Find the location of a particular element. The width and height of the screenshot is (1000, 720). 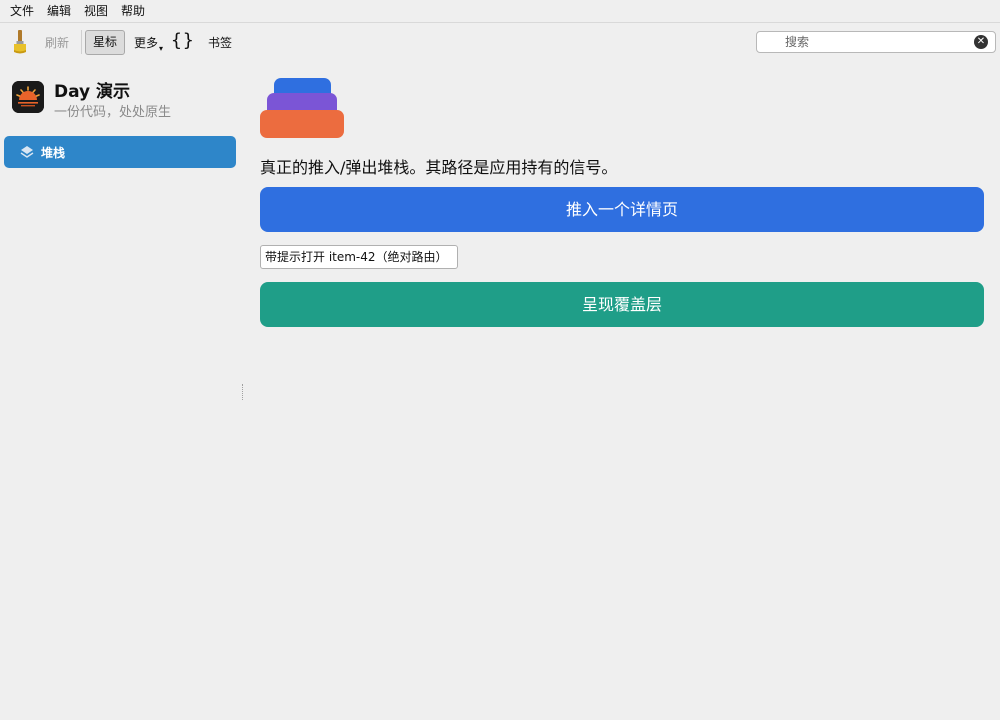

stack-illustration-icon is located at coordinates (302, 108).